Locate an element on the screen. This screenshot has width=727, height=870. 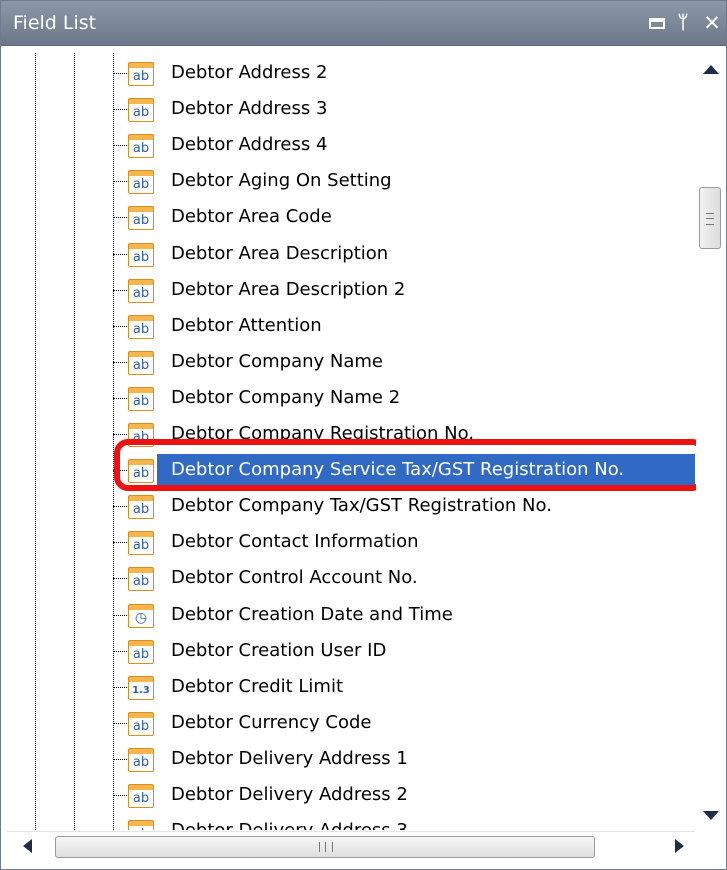
field-list-item: ab Debtor Address 4 is located at coordinates (351, 143).